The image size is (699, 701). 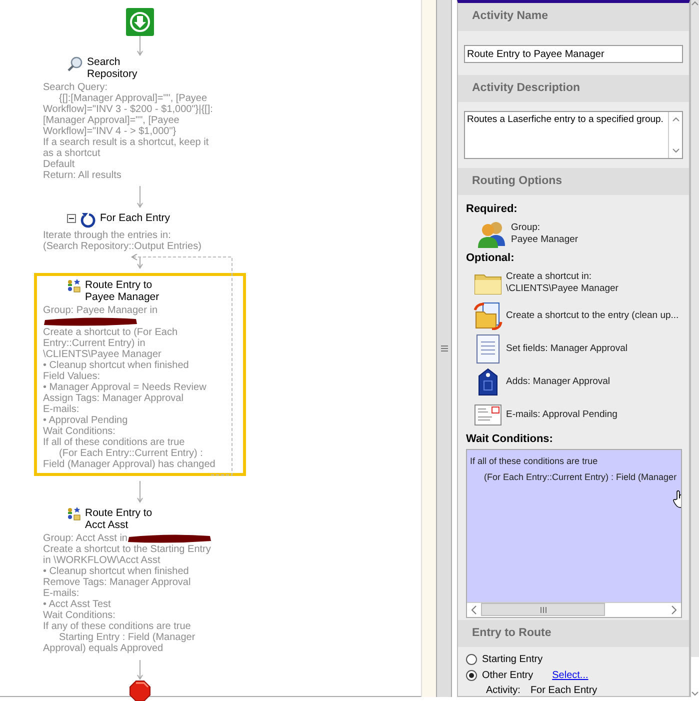 I want to click on activity-detail: Search Query:, so click(x=75, y=87).